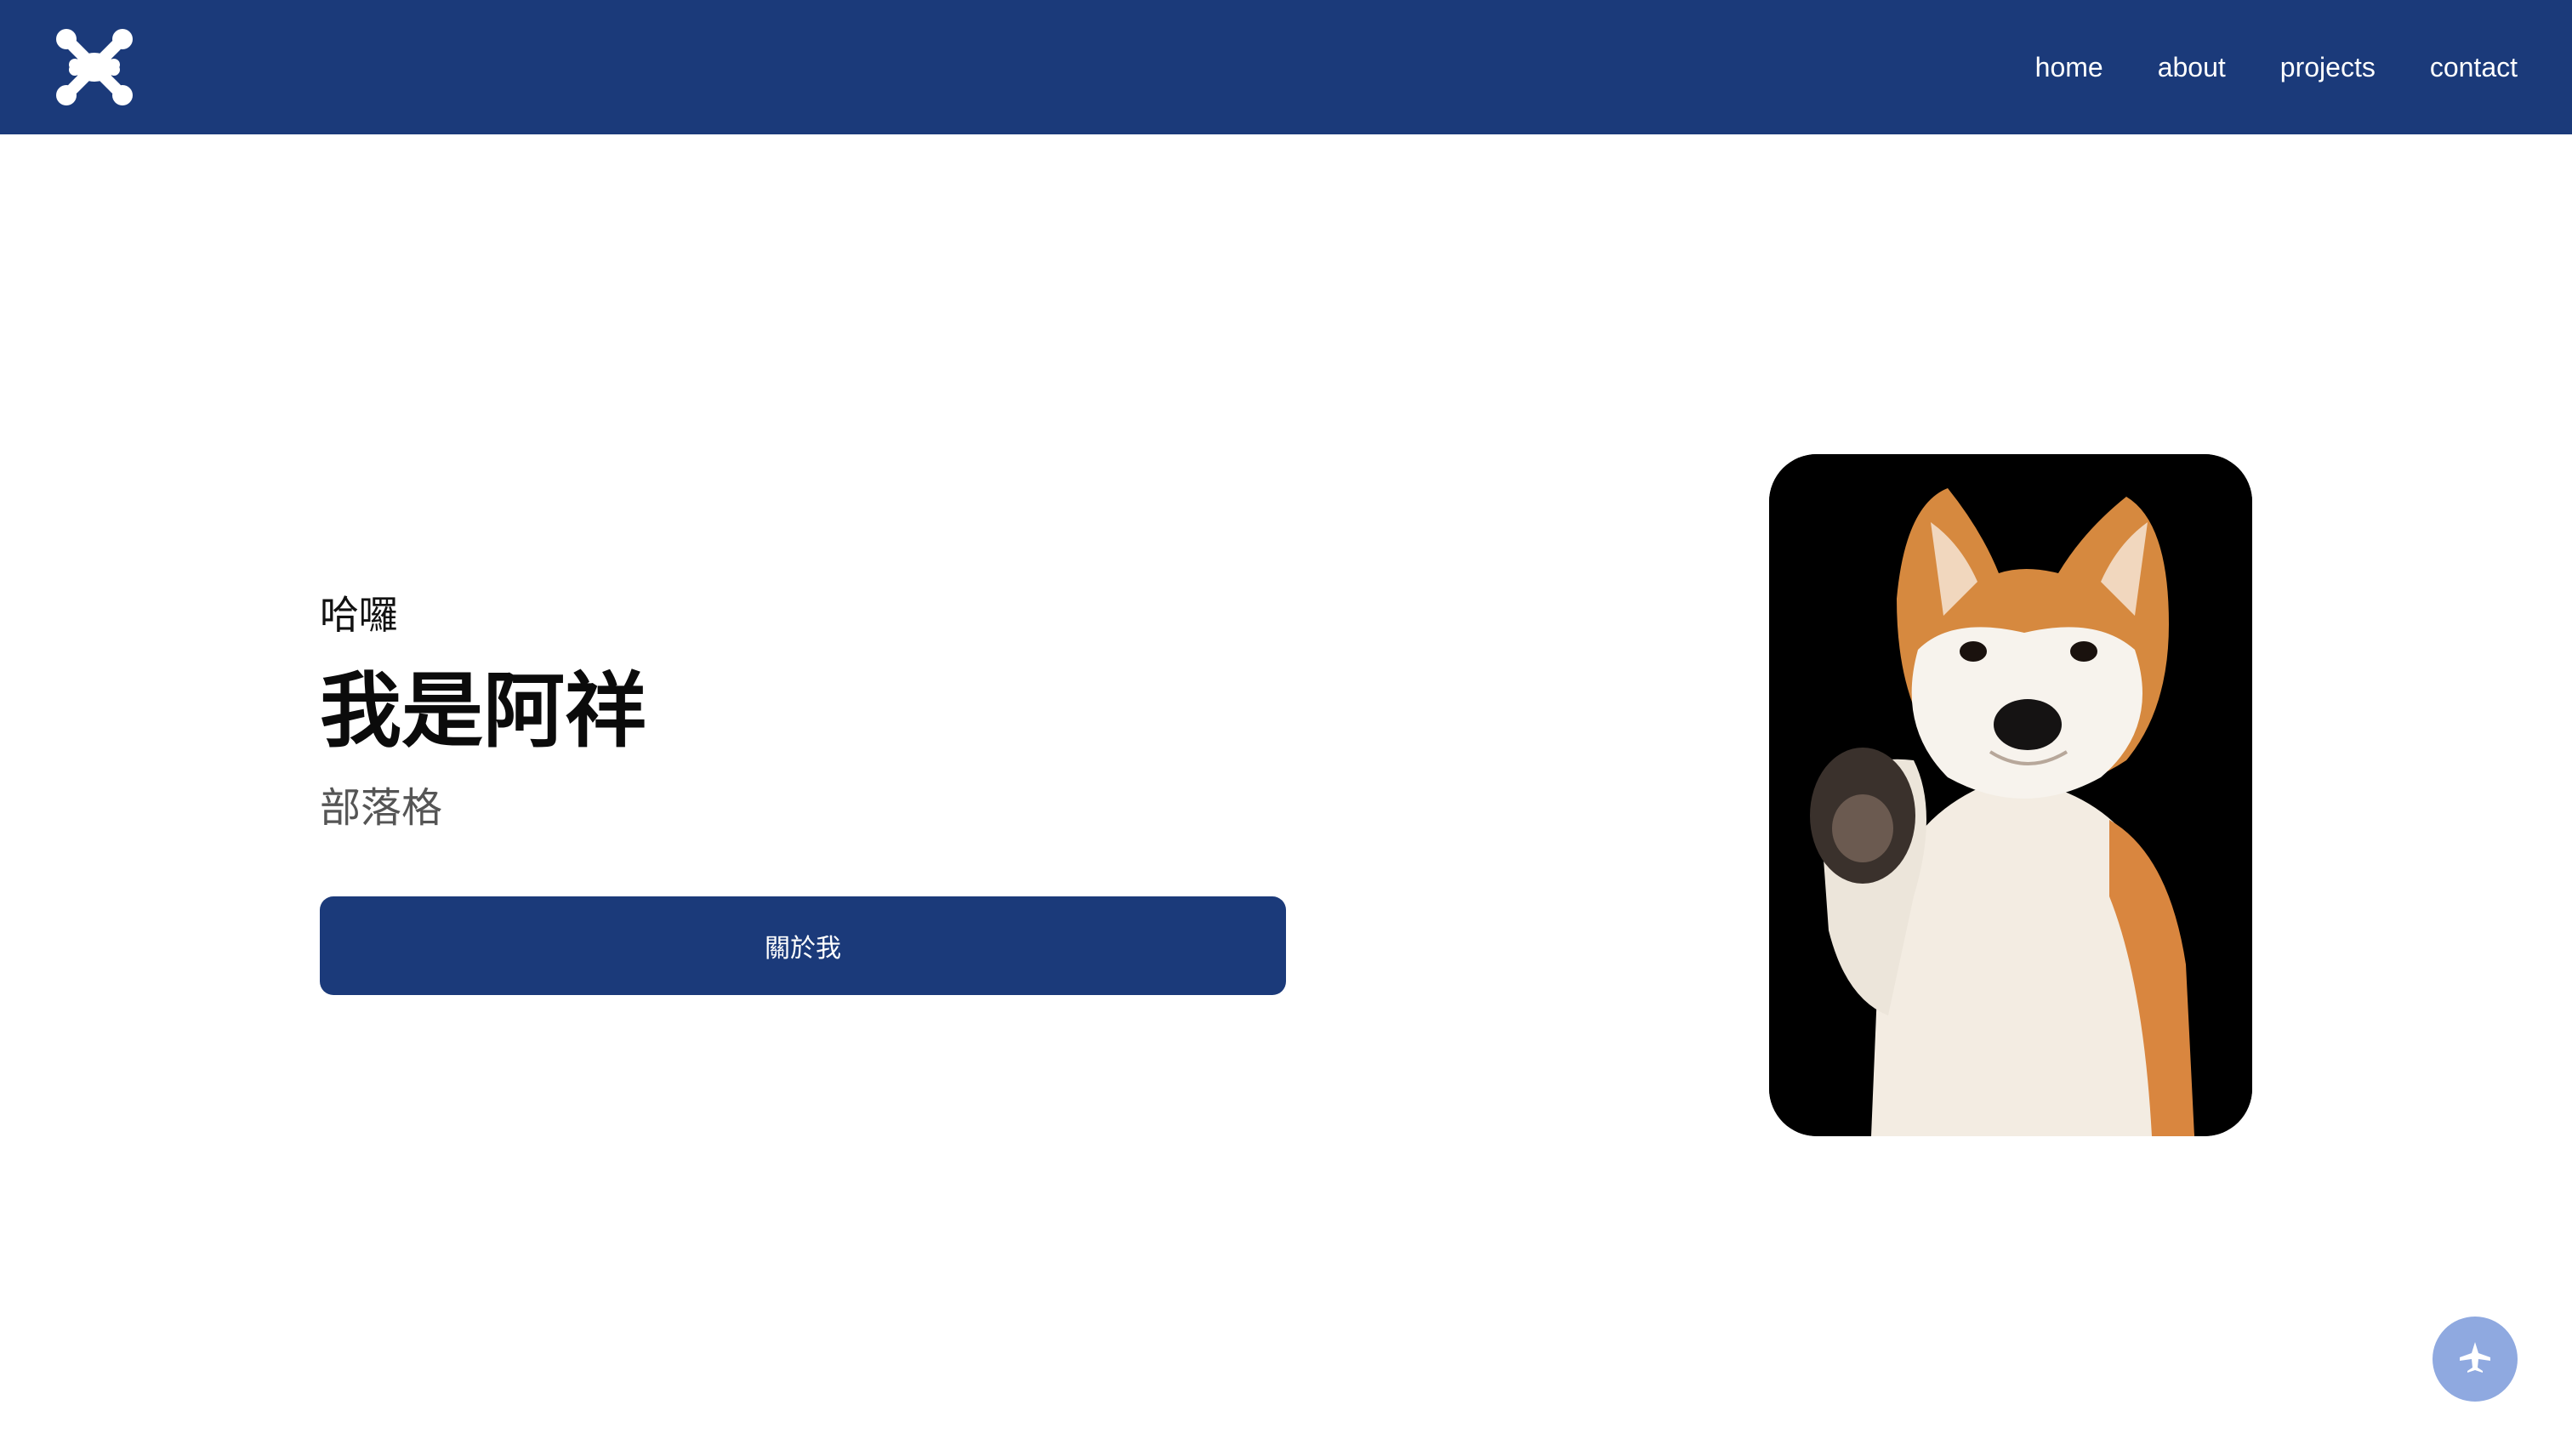  I want to click on nav-link-about: about, so click(2192, 67).